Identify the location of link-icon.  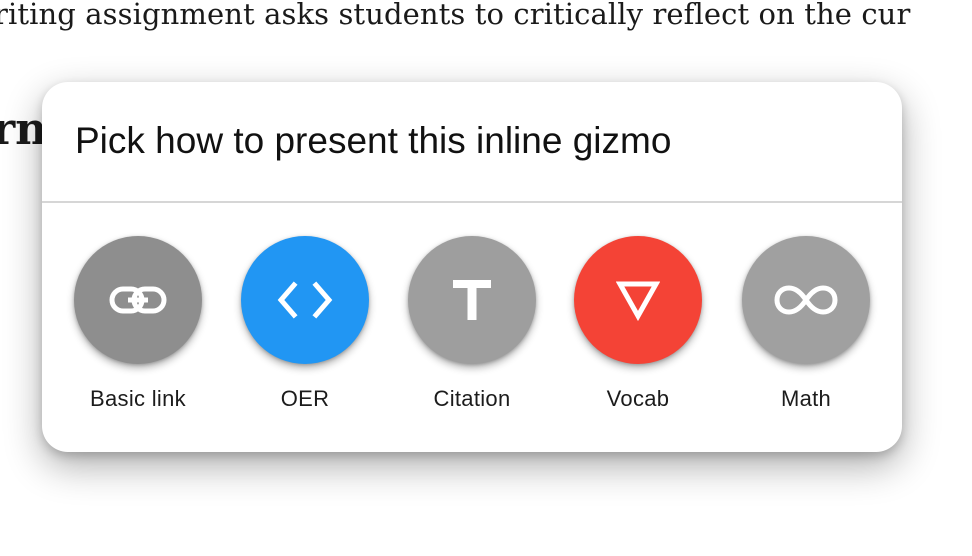
(138, 300).